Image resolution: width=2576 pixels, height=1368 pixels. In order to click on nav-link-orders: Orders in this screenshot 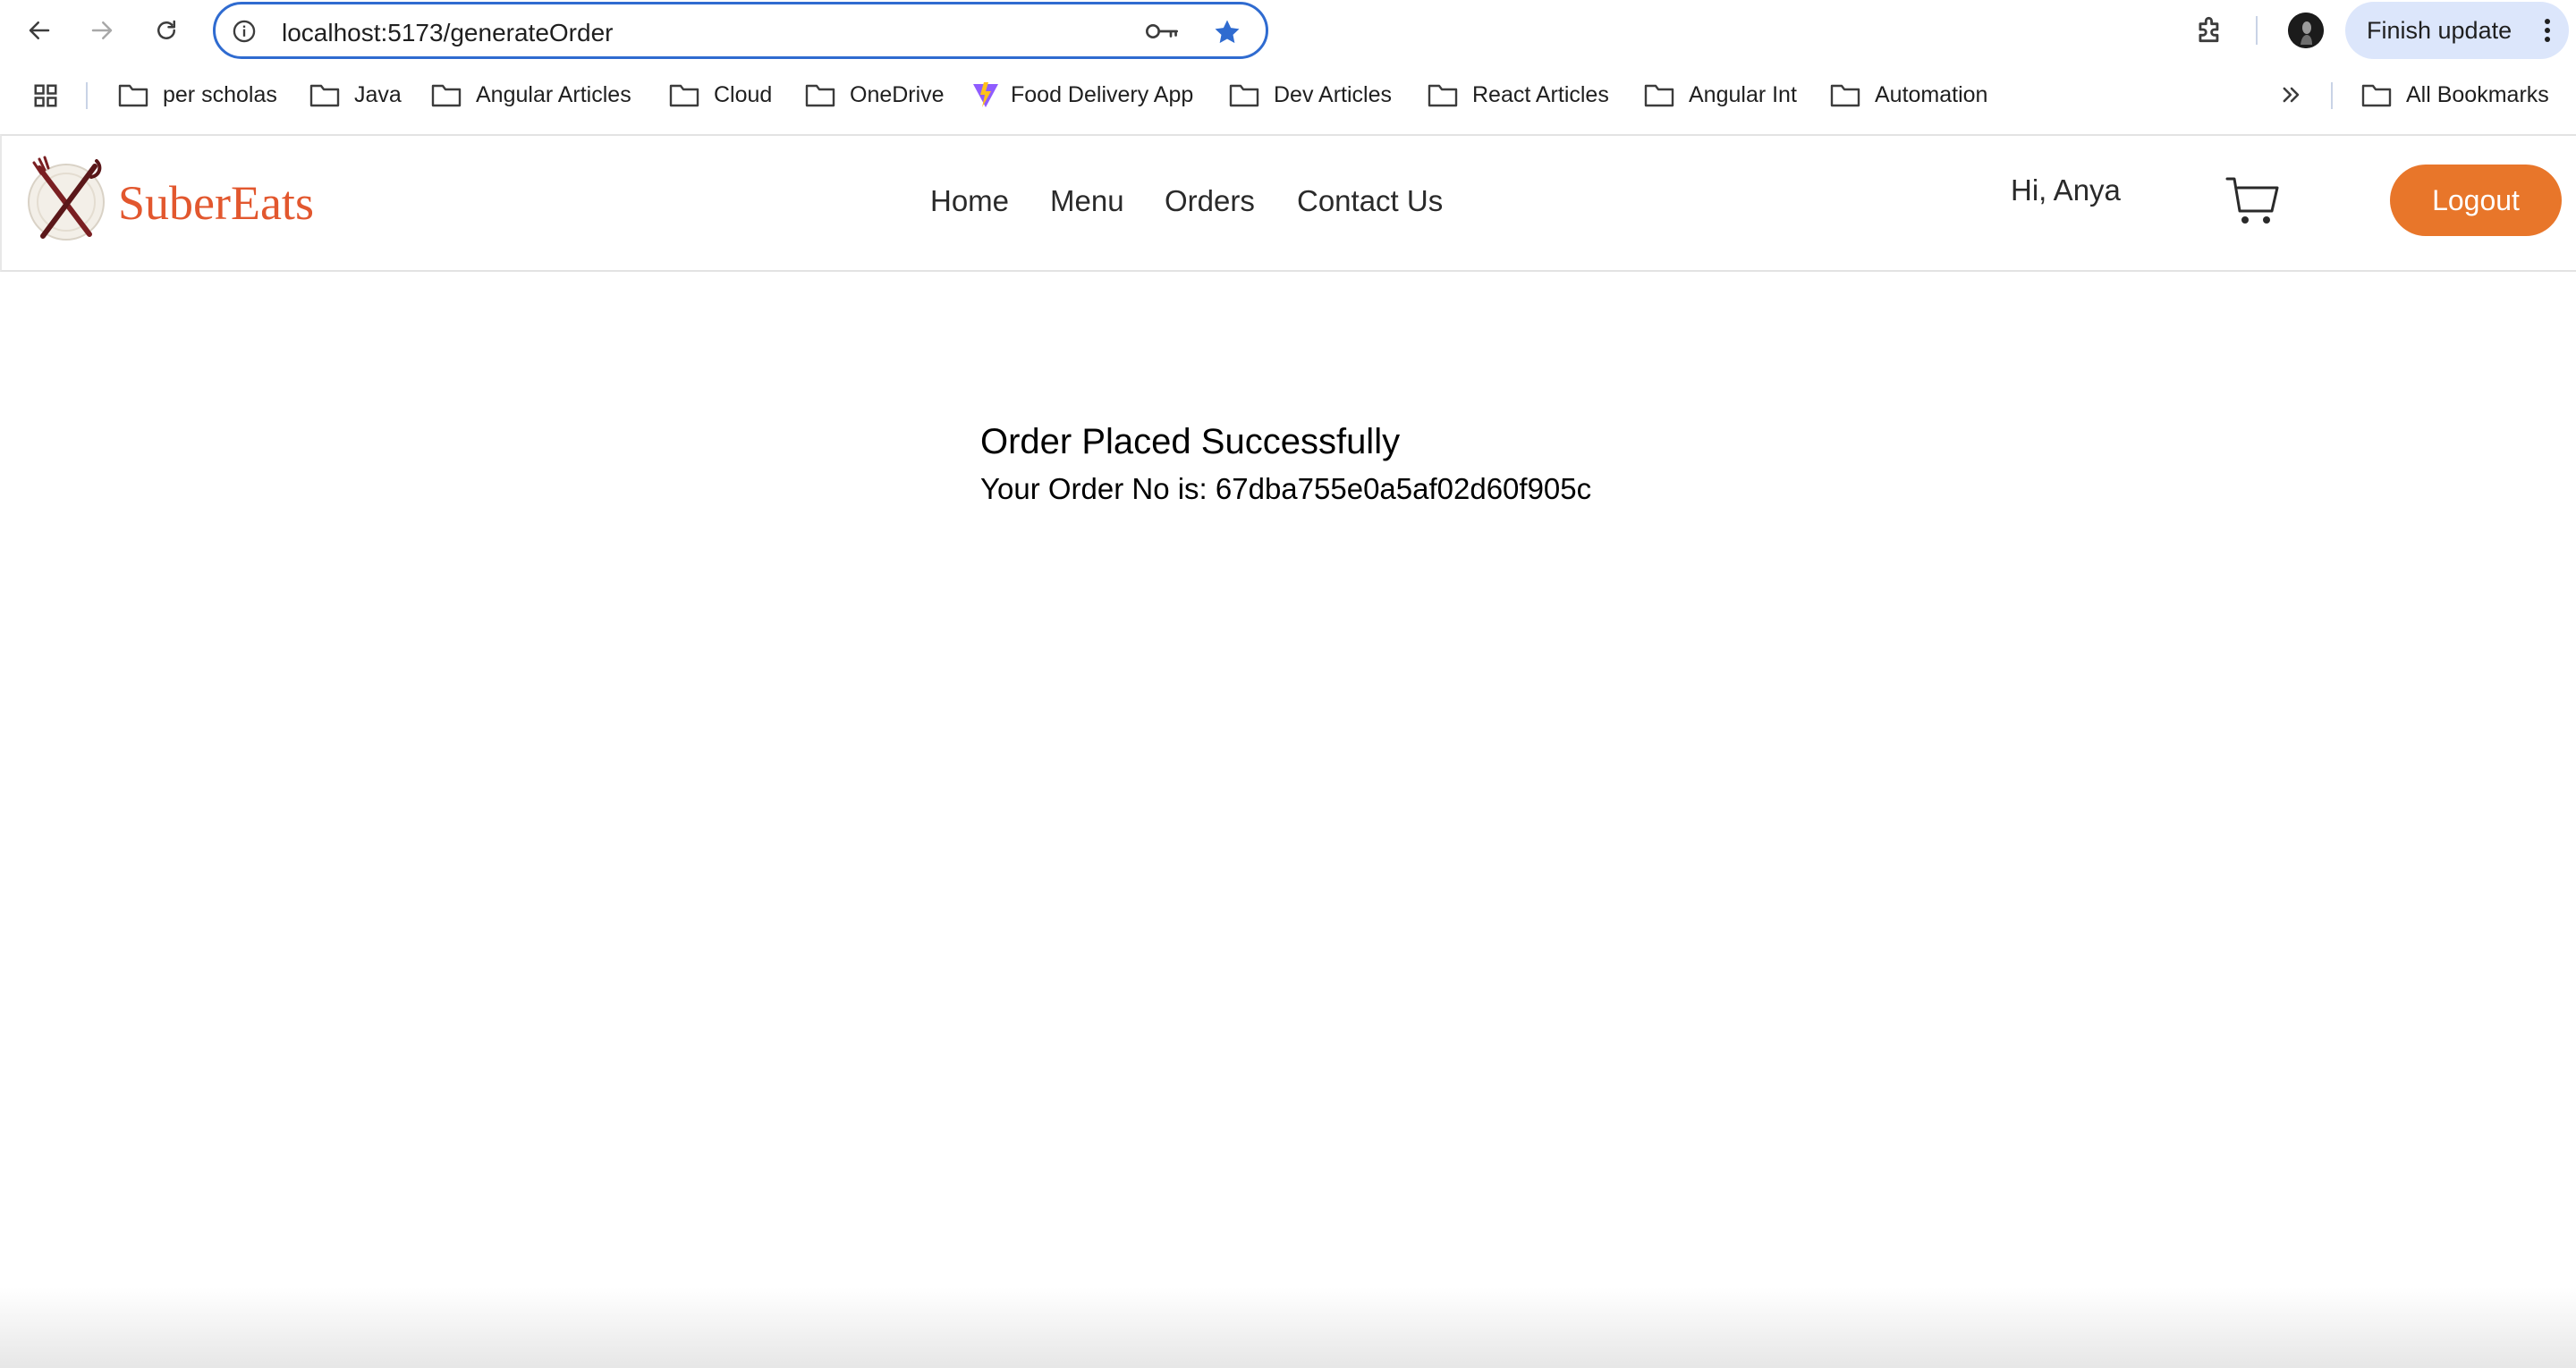, I will do `click(1210, 201)`.